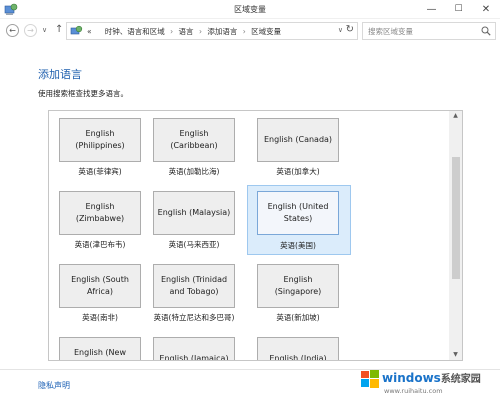 This screenshot has height=403, width=500. What do you see at coordinates (194, 348) in the screenshot?
I see `language-tile-button: English (Jamaica)` at bounding box center [194, 348].